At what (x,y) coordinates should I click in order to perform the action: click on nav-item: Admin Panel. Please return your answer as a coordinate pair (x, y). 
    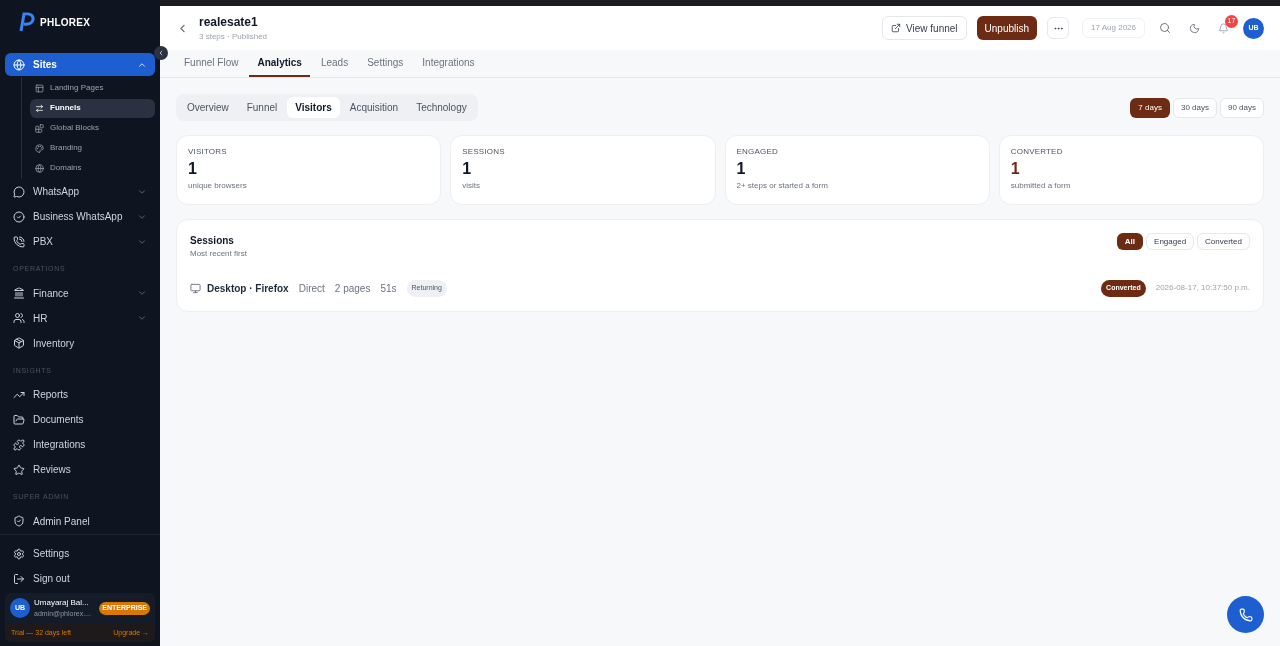
    Looking at the image, I should click on (80, 521).